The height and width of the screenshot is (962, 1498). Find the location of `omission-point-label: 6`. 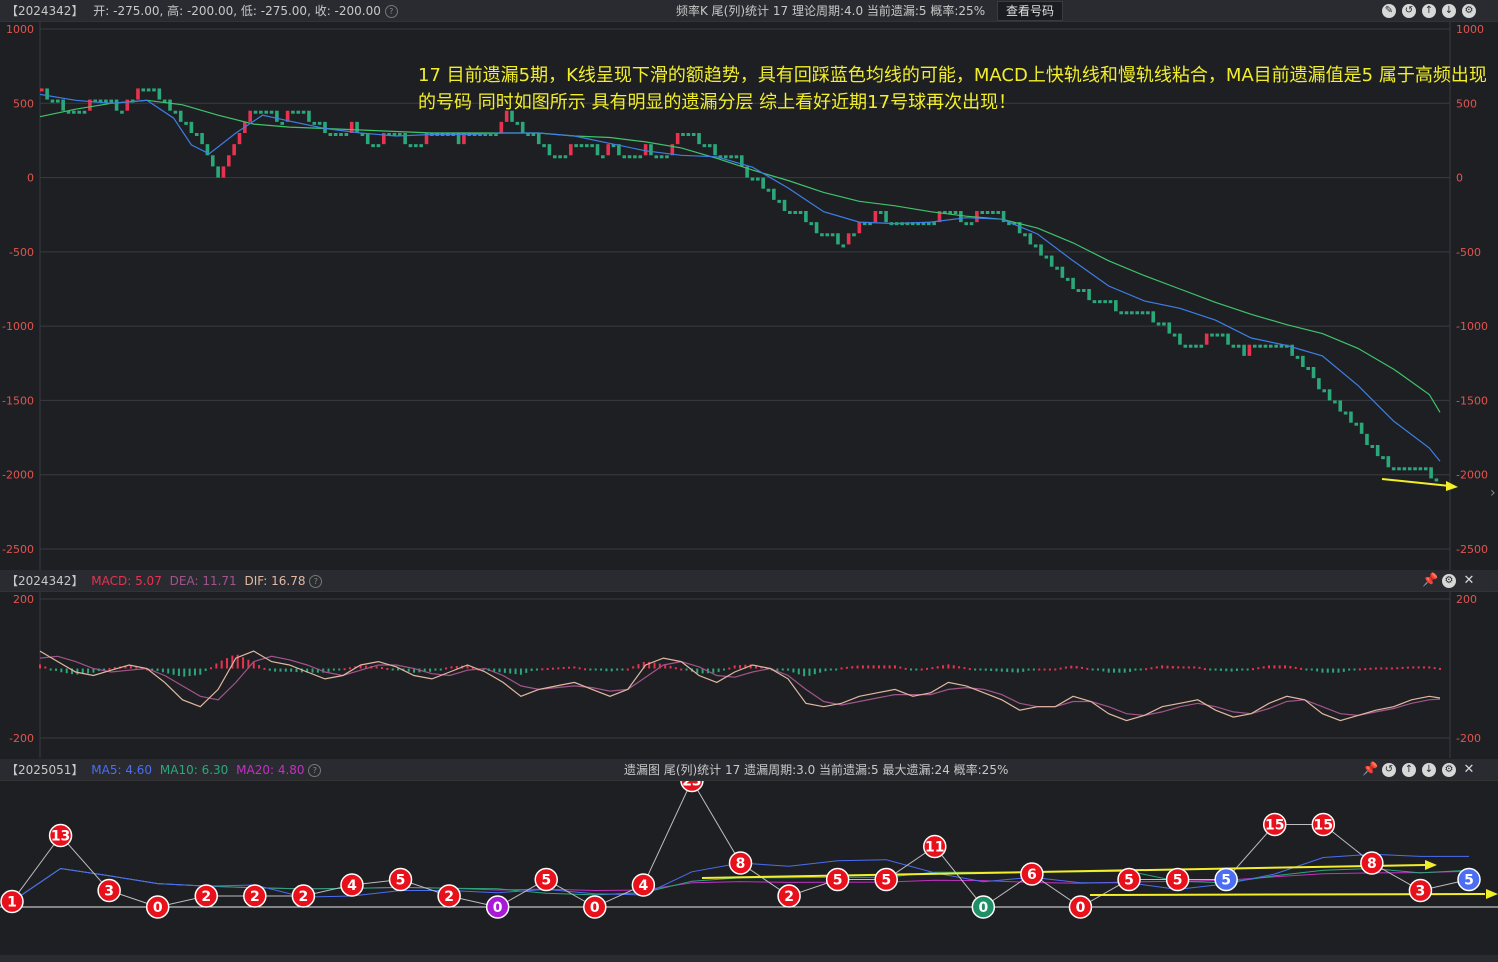

omission-point-label: 6 is located at coordinates (1032, 875).